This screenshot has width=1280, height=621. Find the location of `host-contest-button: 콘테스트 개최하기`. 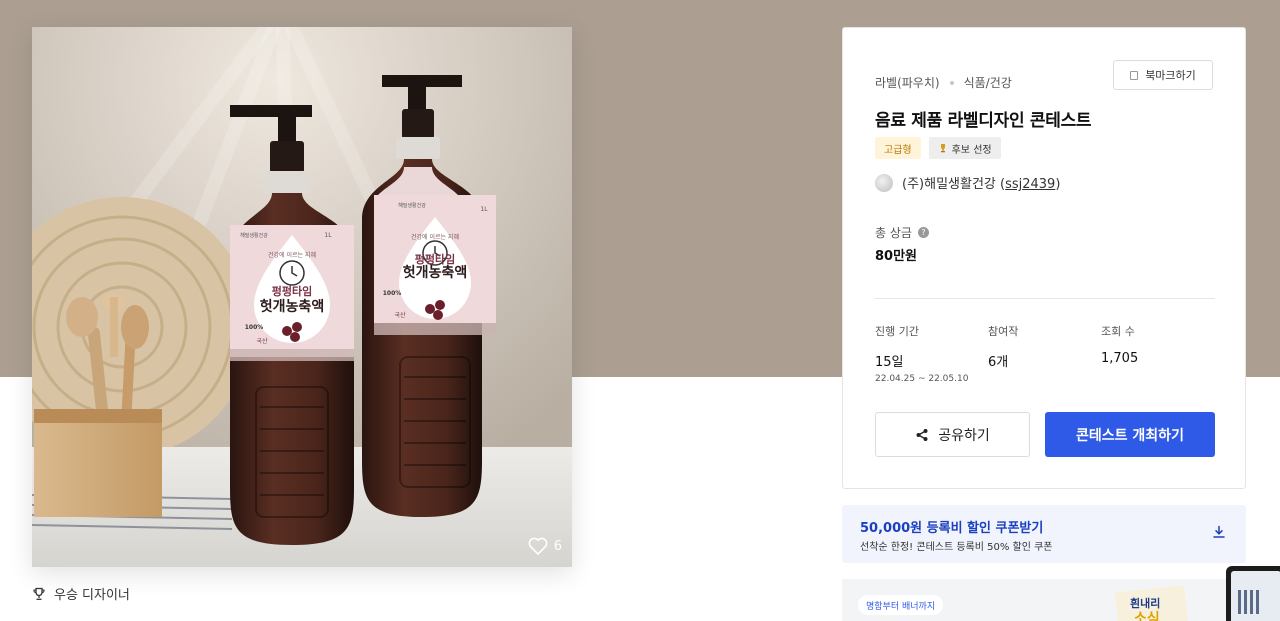

host-contest-button: 콘테스트 개최하기 is located at coordinates (1130, 434).